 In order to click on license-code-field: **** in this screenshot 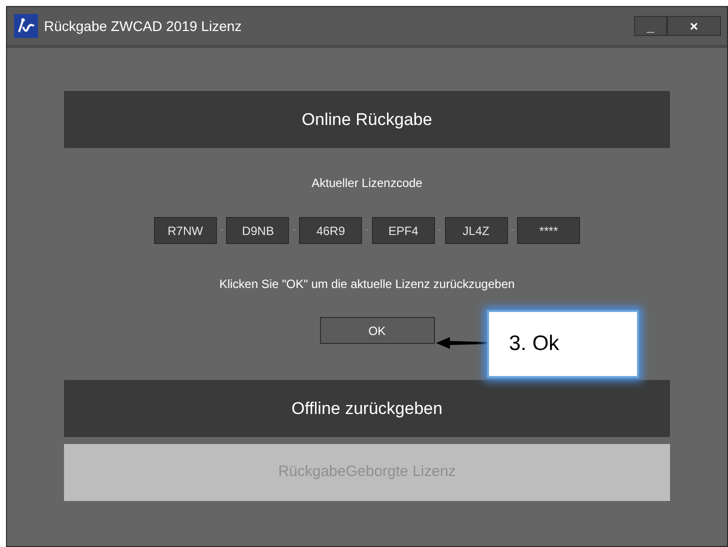, I will do `click(548, 230)`.